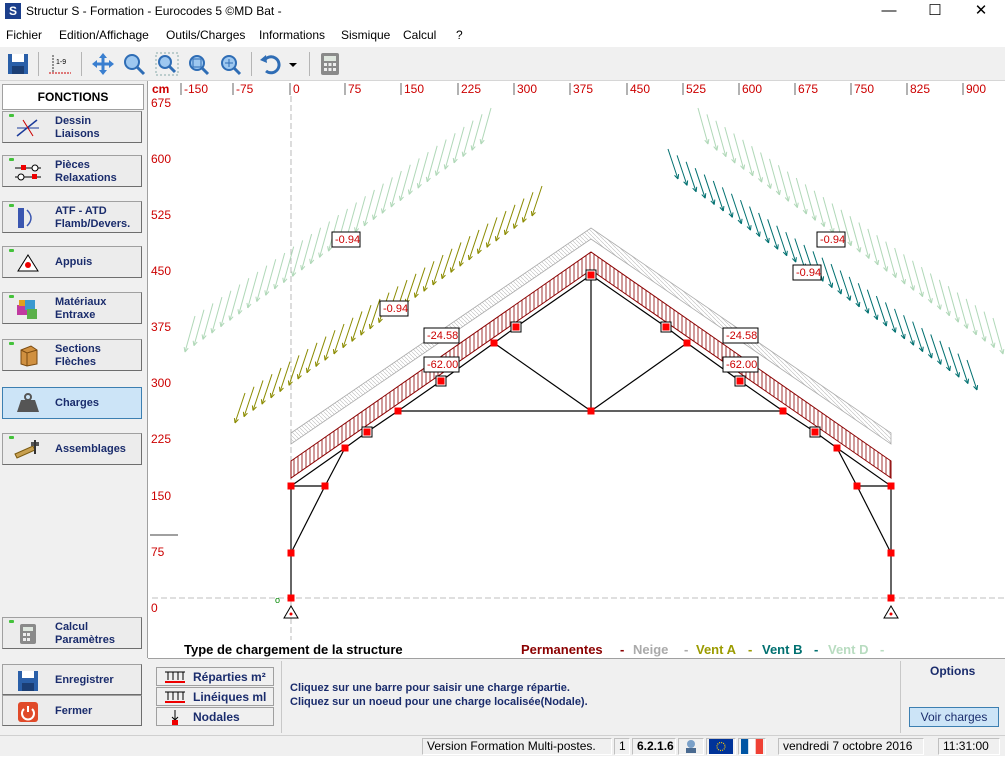 The width and height of the screenshot is (1005, 758). I want to click on left-support-icon, so click(291, 612).